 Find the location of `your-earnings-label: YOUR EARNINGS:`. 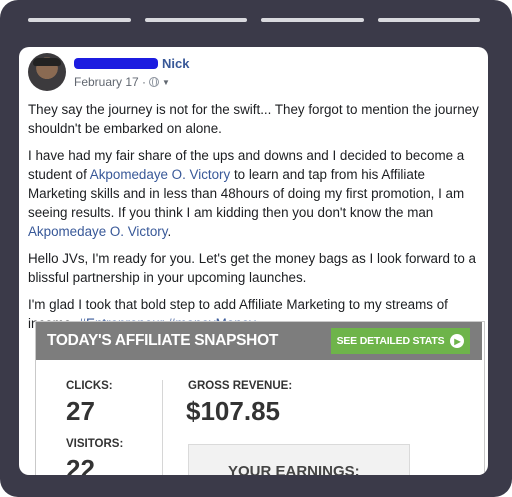

your-earnings-label: YOUR EARNINGS: is located at coordinates (294, 469).